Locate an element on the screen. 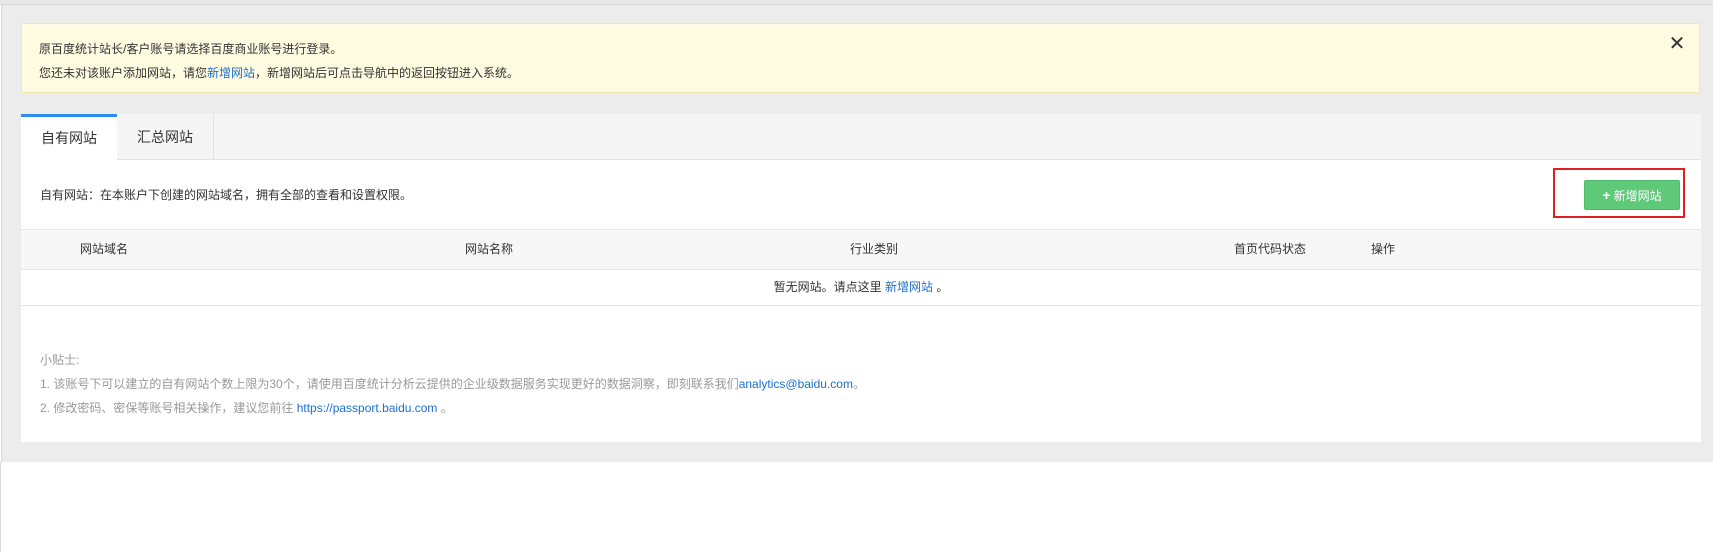 The width and height of the screenshot is (1713, 552). empty-table-row: 暂无网站。请点这里 新增网站 。 is located at coordinates (861, 288).